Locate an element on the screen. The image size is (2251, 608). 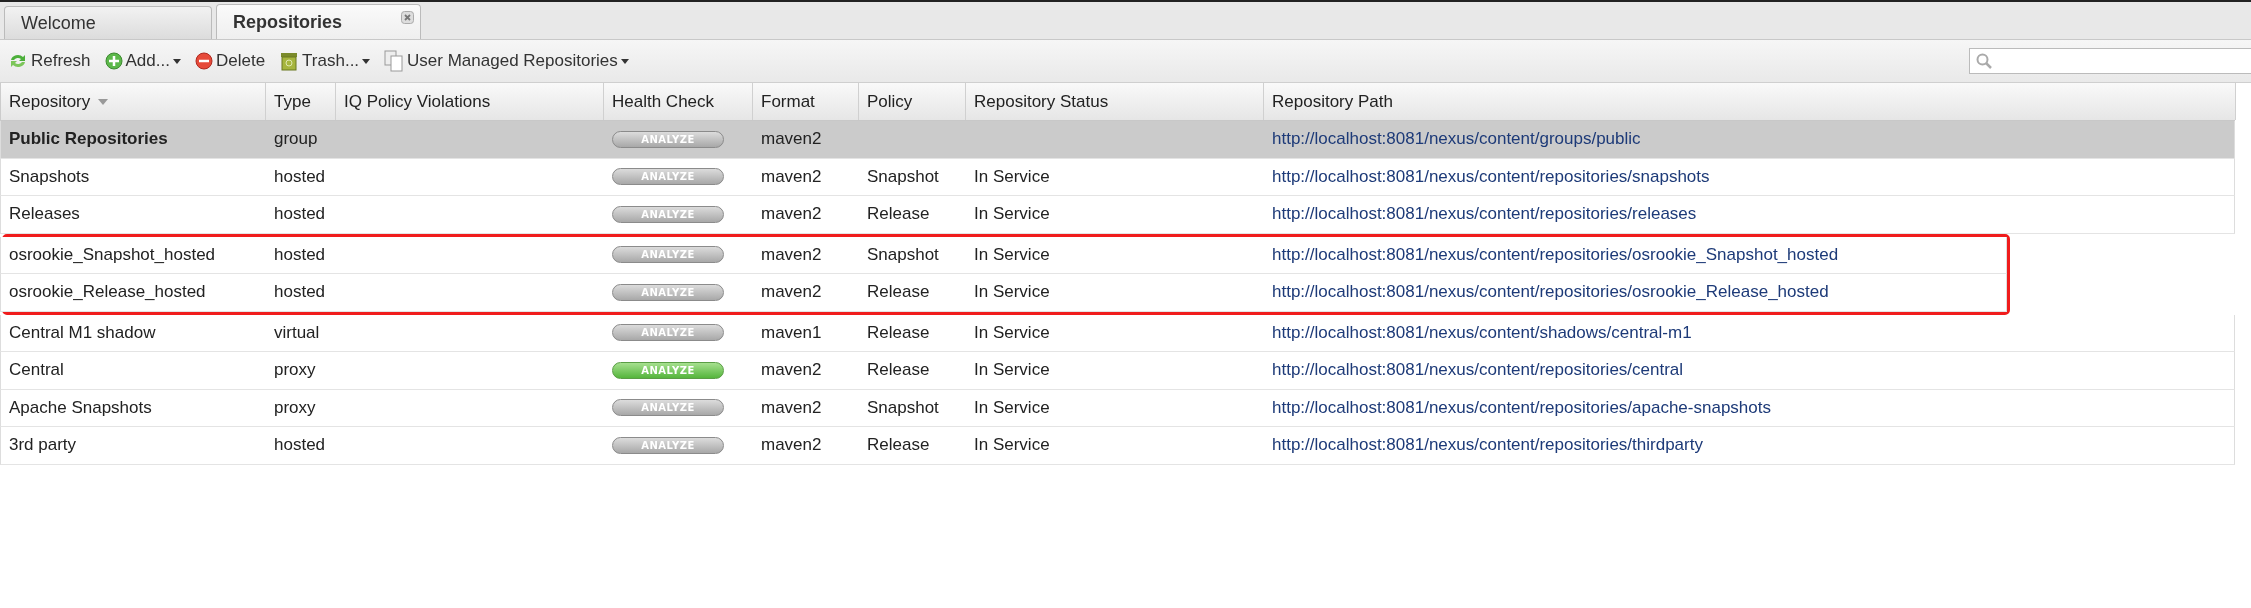
tab: Repositories is located at coordinates (318, 21).